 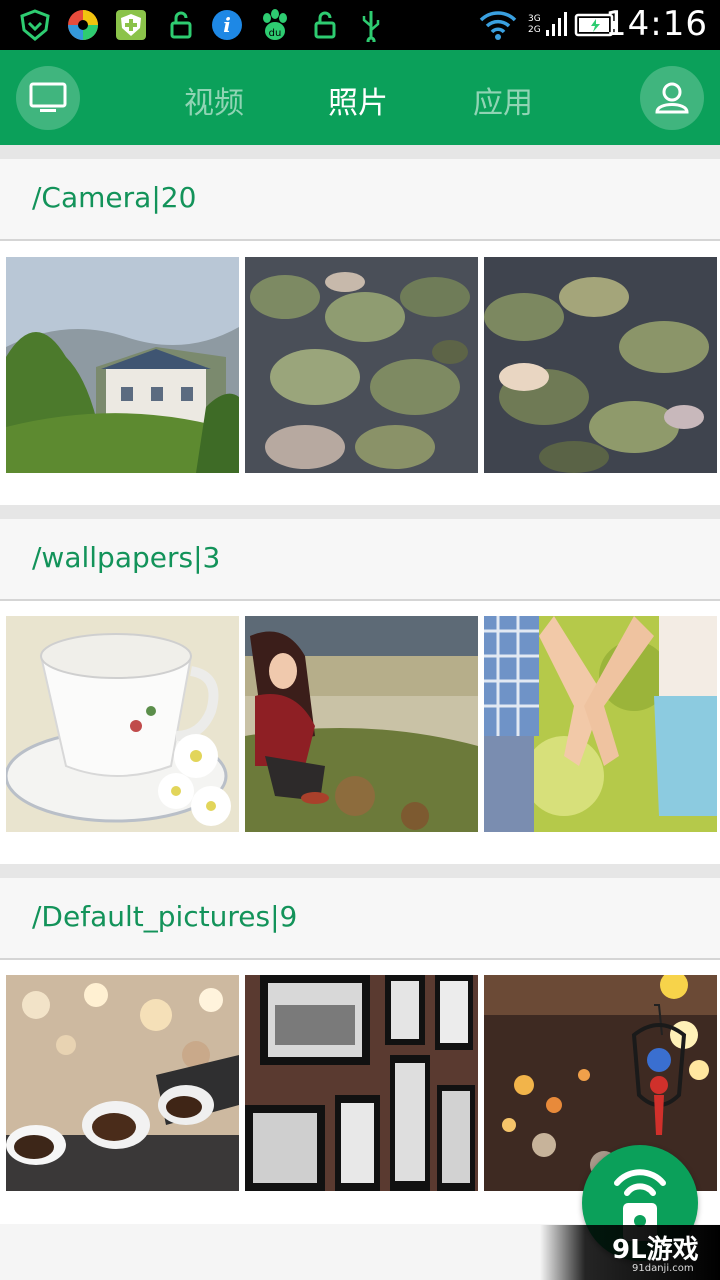 I want to click on tv-icon, so click(x=48, y=97).